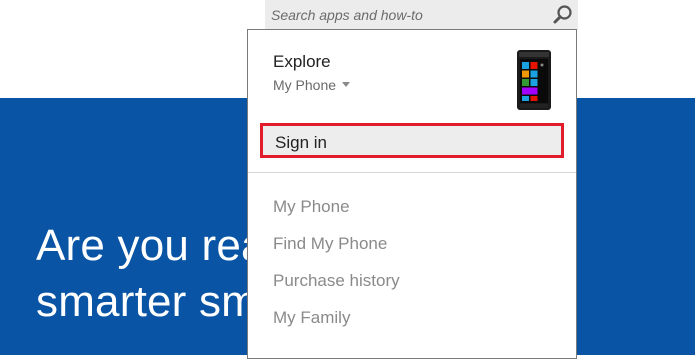 The width and height of the screenshot is (695, 359). I want to click on search-icon, so click(562, 14).